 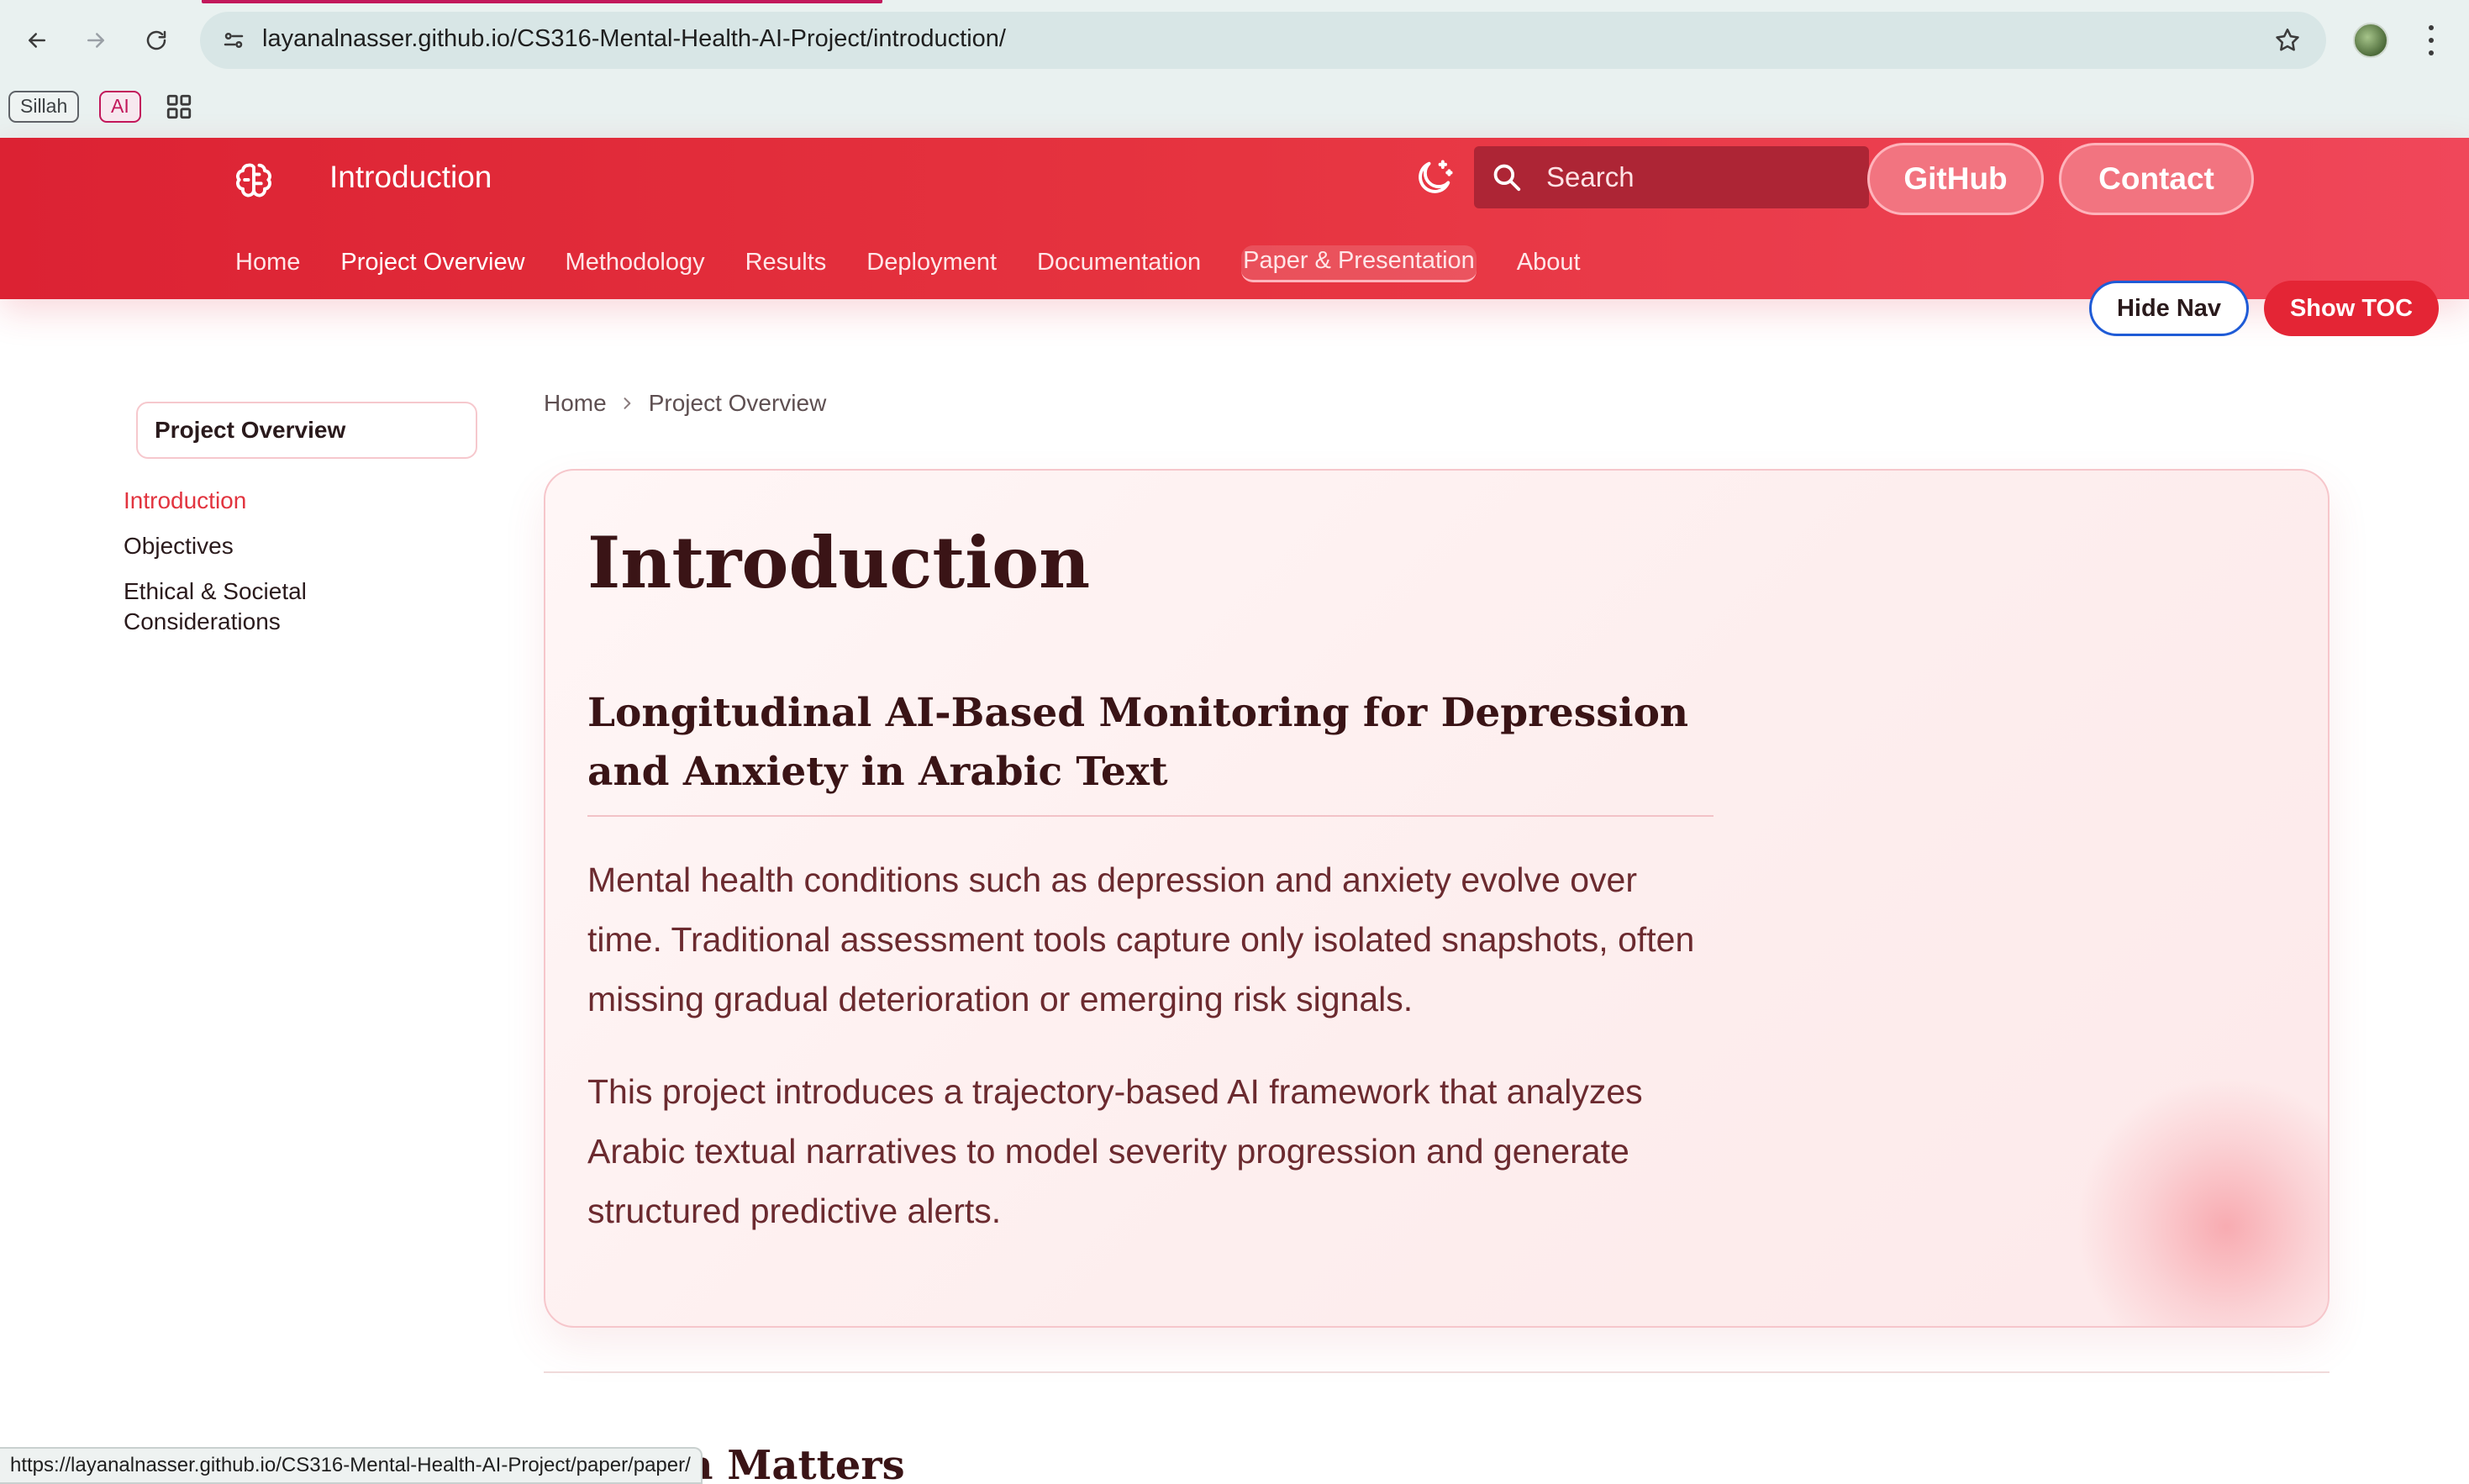 I want to click on bookmark-sillah: Sillah, so click(x=44, y=107).